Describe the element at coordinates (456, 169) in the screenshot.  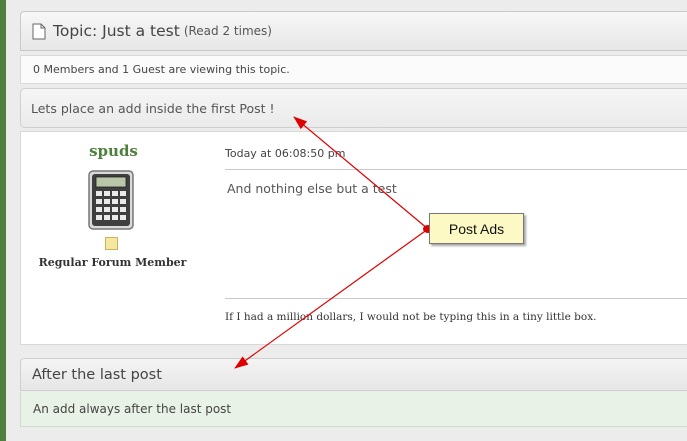
I see `post-divider-top` at that location.